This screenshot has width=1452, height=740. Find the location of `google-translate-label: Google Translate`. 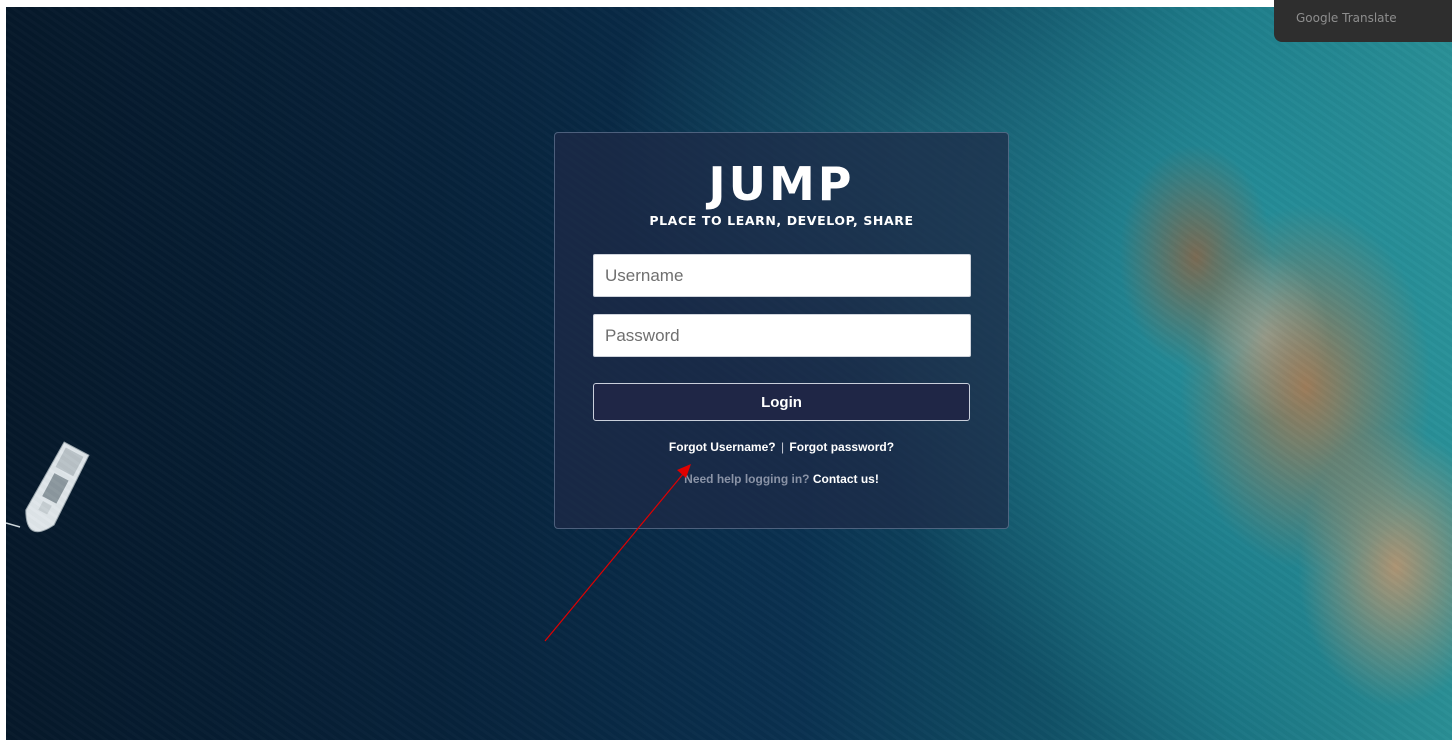

google-translate-label: Google Translate is located at coordinates (1346, 18).